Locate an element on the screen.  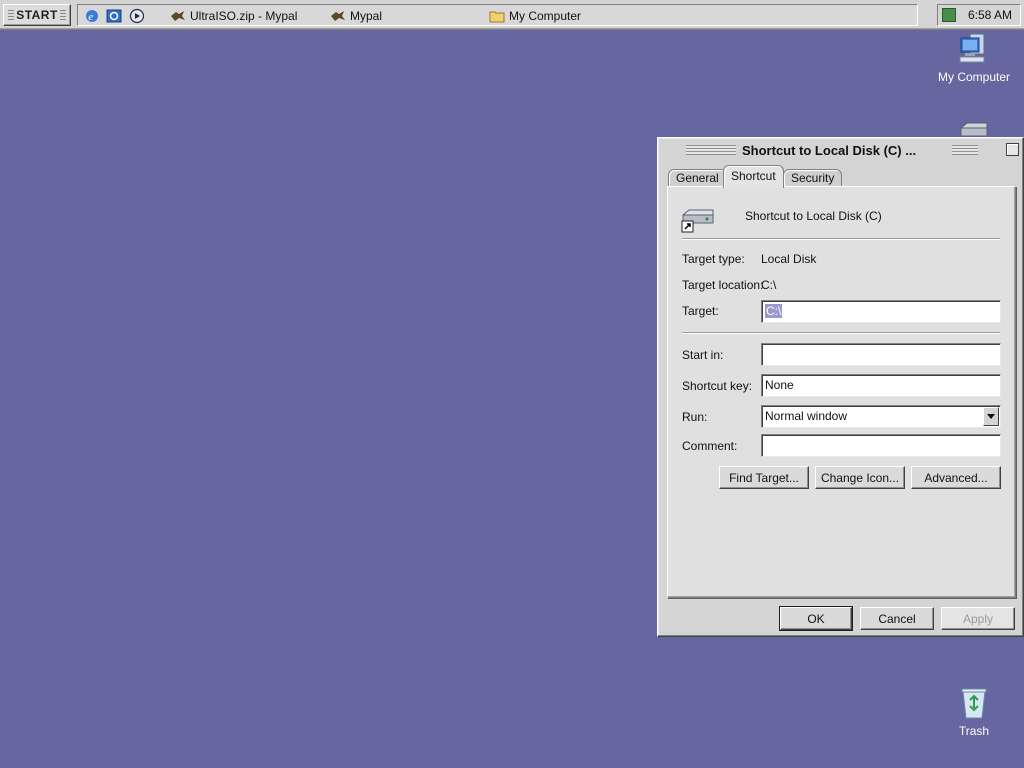
start-grip-left is located at coordinates (11, 15).